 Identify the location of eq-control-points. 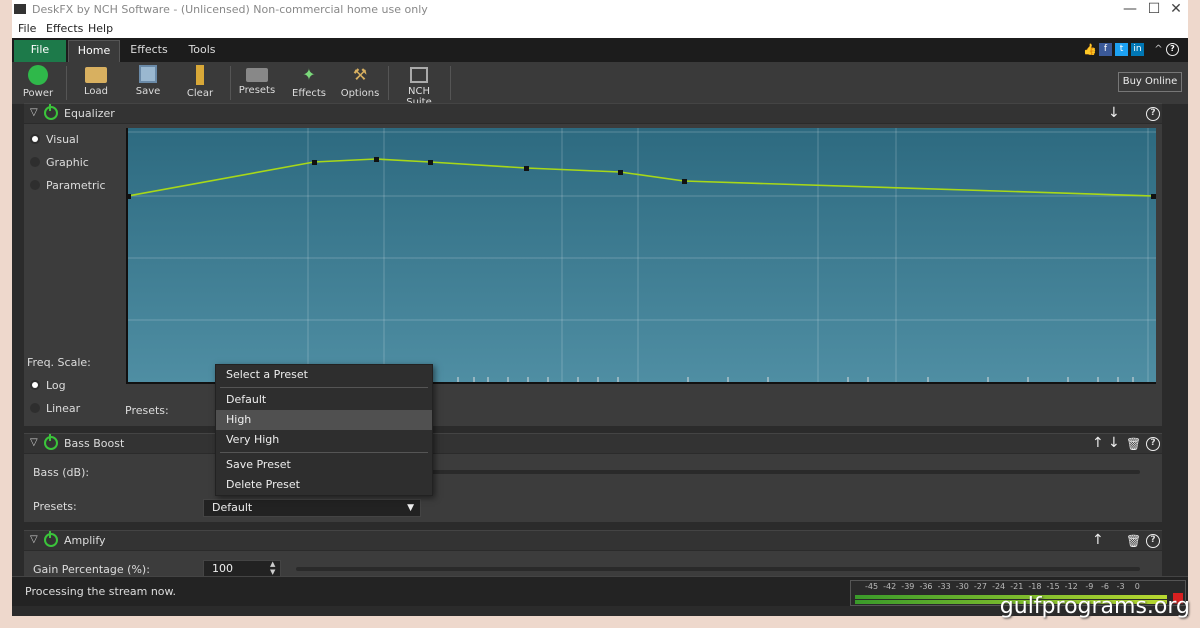
(642, 178).